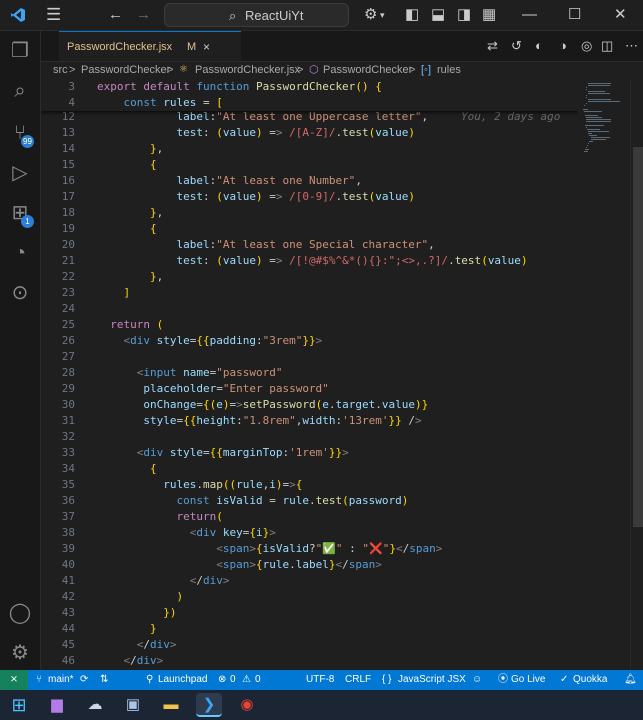 Image resolution: width=643 pixels, height=720 pixels. I want to click on tab-passwordchecker: PasswordChecker.jsx M ×, so click(150, 46).